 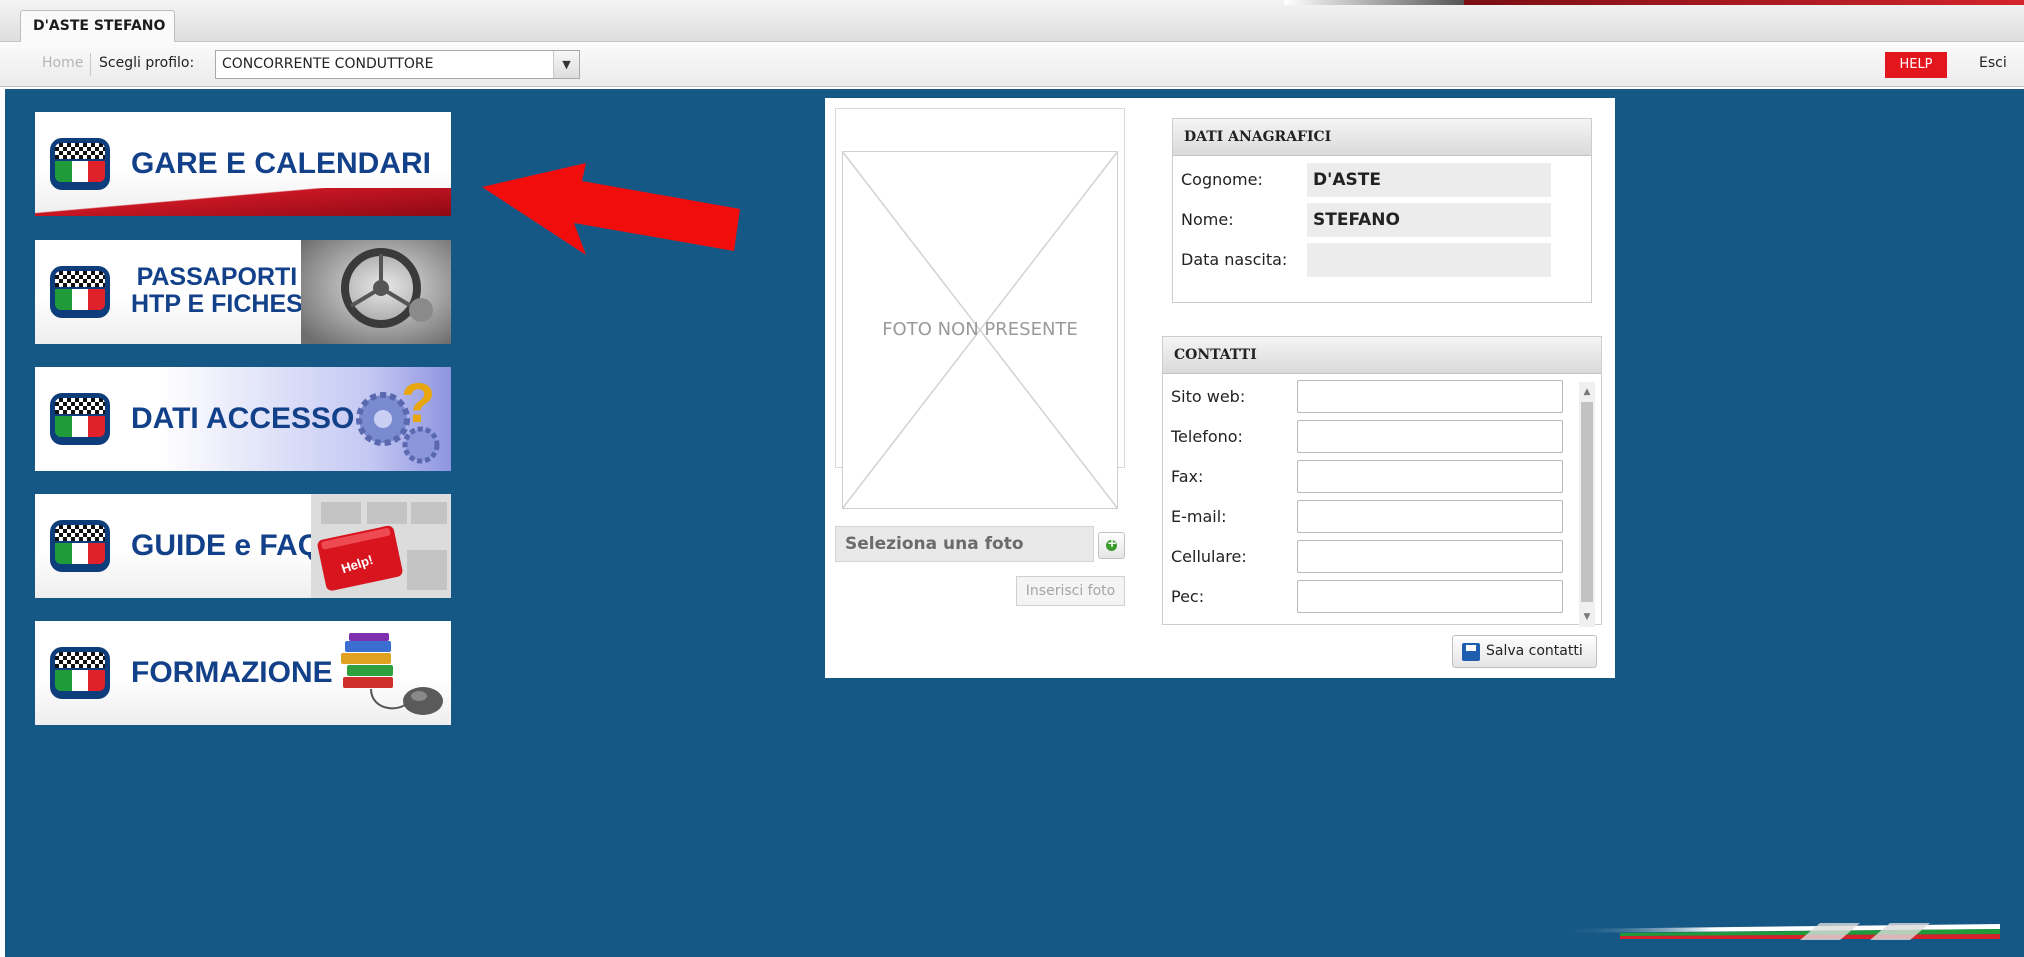 I want to click on menu-tile-accesso: DATI ACCESSO ?, so click(x=243, y=419).